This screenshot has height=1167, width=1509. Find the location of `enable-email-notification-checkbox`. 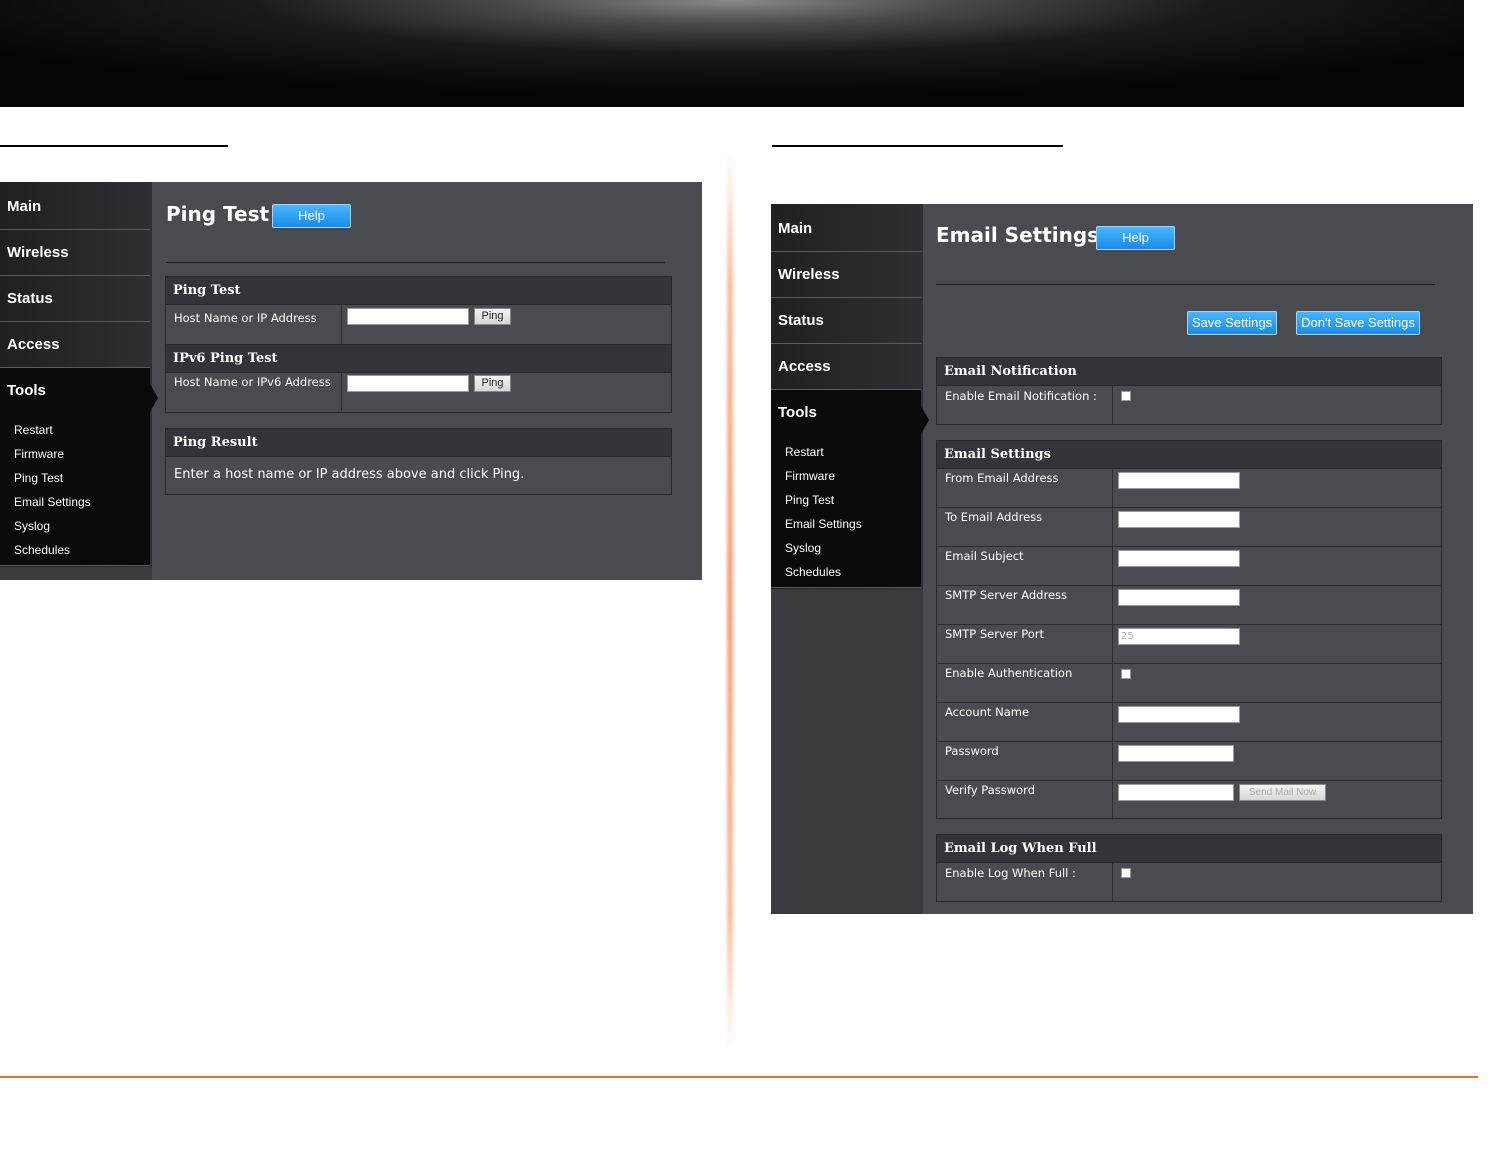

enable-email-notification-checkbox is located at coordinates (1126, 396).